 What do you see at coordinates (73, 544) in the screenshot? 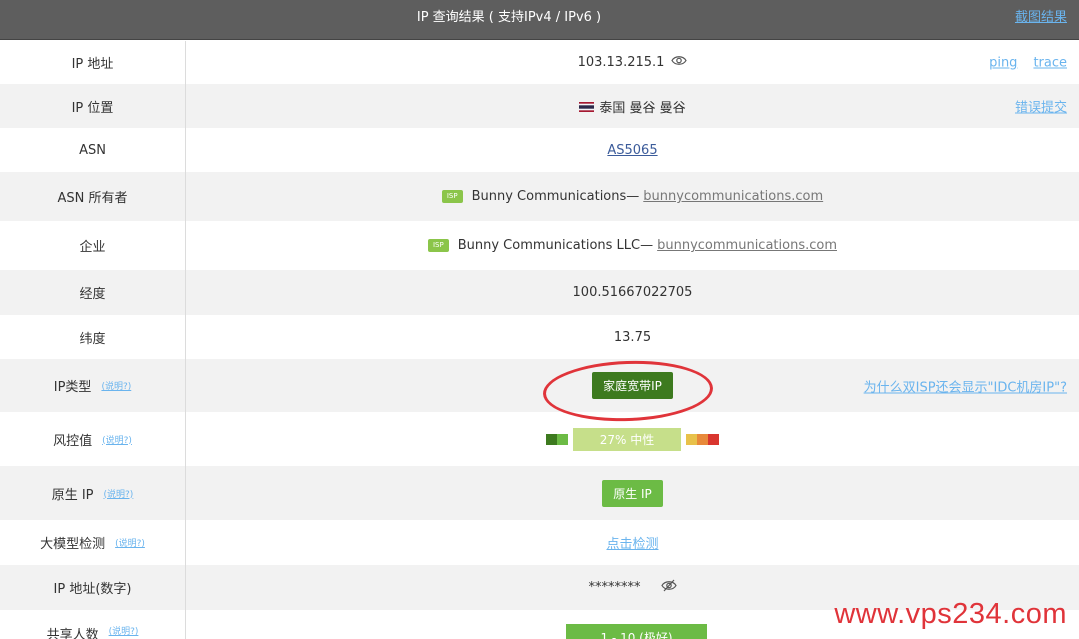
I see `llm-label: 大模型检测` at bounding box center [73, 544].